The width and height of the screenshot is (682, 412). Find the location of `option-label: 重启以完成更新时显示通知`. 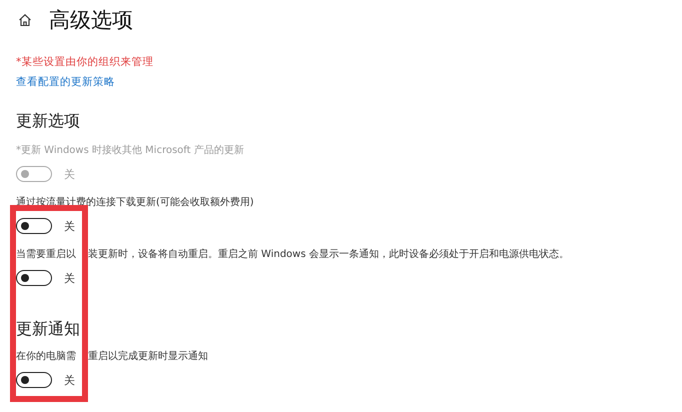

option-label: 重启以完成更新时显示通知 is located at coordinates (148, 357).